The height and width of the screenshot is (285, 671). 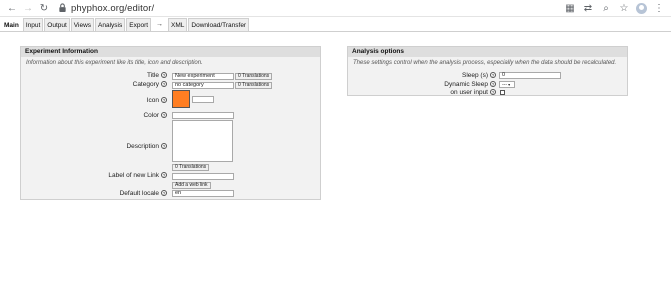 What do you see at coordinates (113, 8) in the screenshot?
I see `url-text: phyphox.org/editor/` at bounding box center [113, 8].